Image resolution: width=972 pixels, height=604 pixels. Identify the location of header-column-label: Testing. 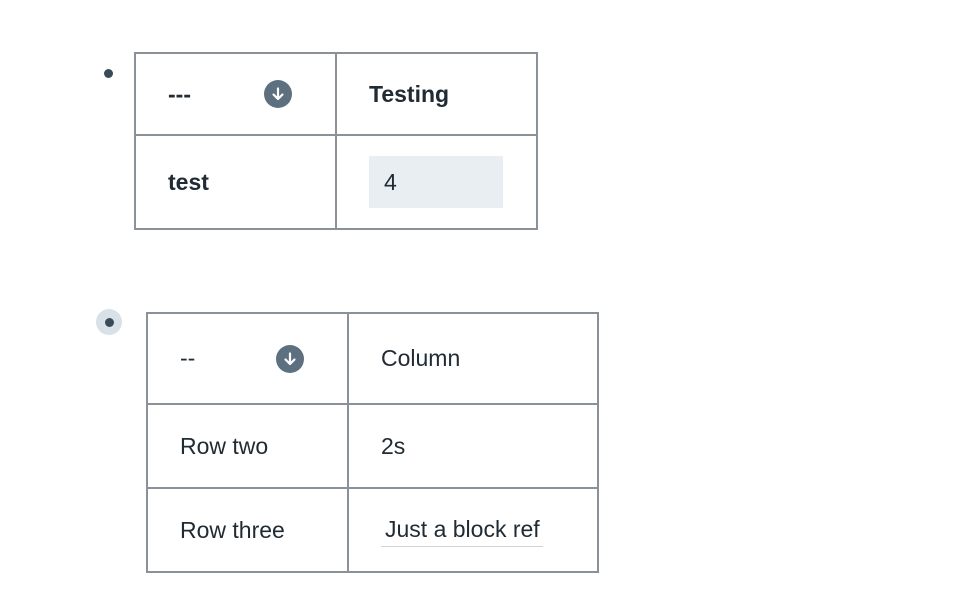
(409, 93).